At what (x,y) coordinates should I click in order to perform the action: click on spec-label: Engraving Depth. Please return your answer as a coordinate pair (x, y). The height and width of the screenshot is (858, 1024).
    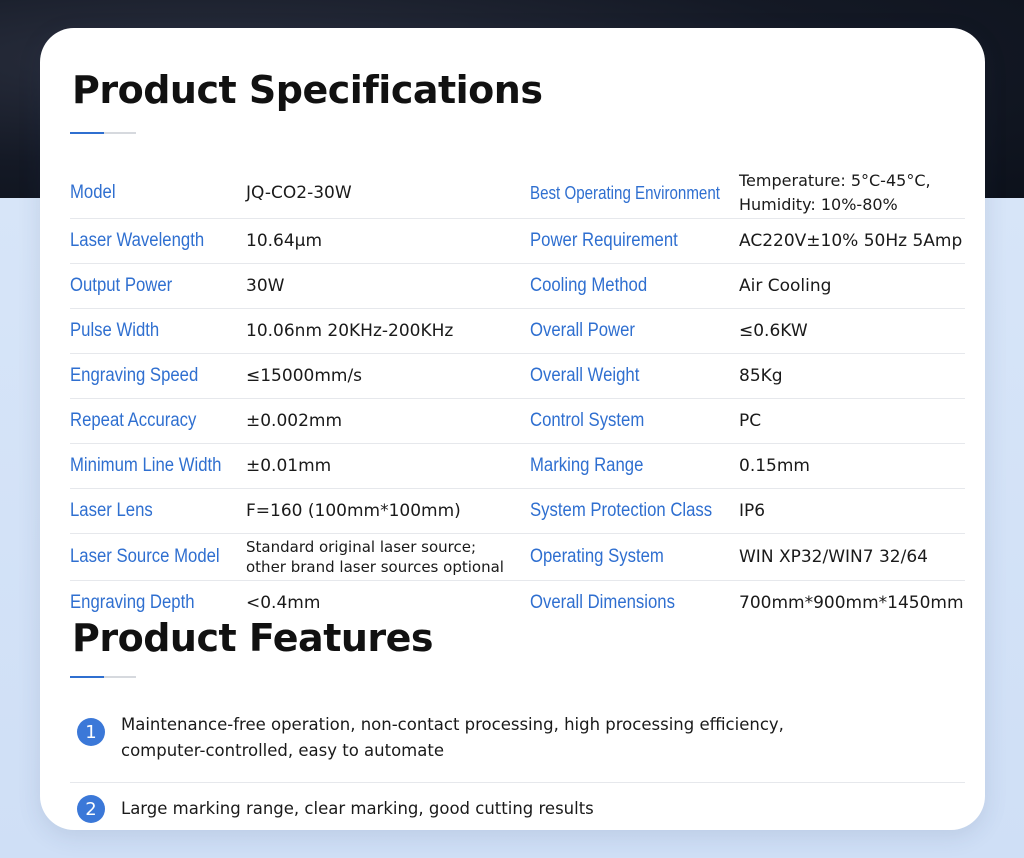
    Looking at the image, I should click on (132, 602).